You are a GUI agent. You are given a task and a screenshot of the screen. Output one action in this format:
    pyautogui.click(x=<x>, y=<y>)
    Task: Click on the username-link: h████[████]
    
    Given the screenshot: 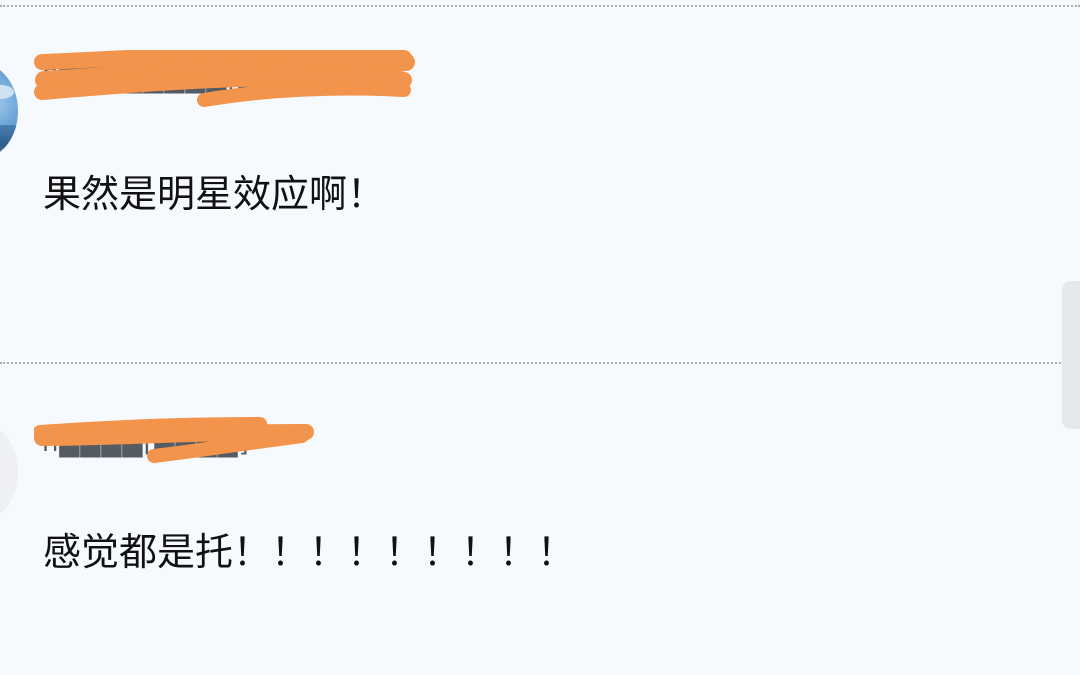 What is the action you would take?
    pyautogui.click(x=178, y=440)
    